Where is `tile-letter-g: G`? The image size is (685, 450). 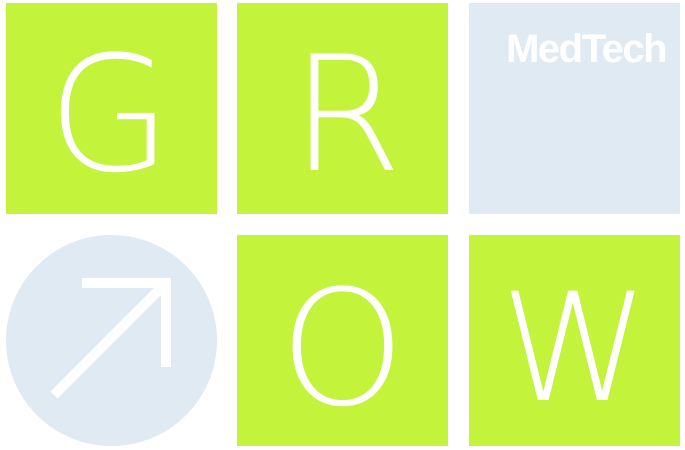
tile-letter-g: G is located at coordinates (111, 108).